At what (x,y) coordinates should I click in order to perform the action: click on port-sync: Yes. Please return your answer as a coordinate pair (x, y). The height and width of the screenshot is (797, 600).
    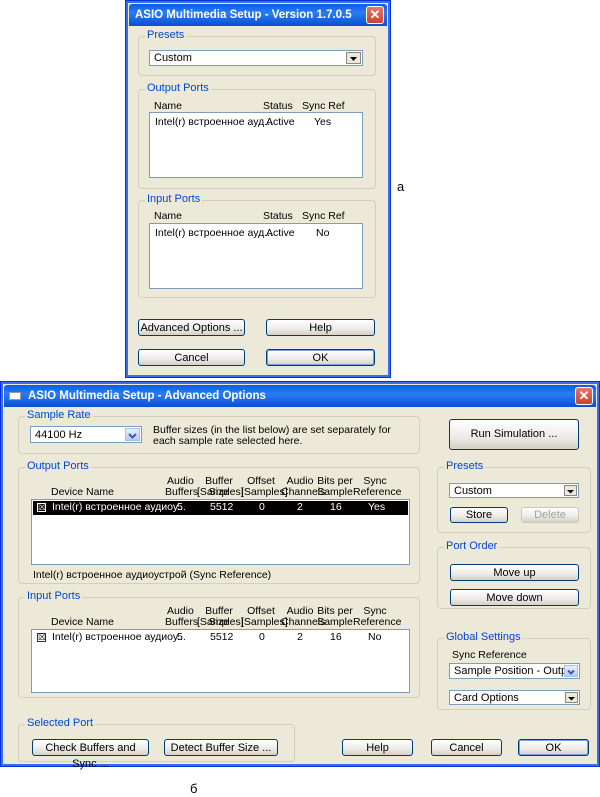
    Looking at the image, I should click on (323, 122).